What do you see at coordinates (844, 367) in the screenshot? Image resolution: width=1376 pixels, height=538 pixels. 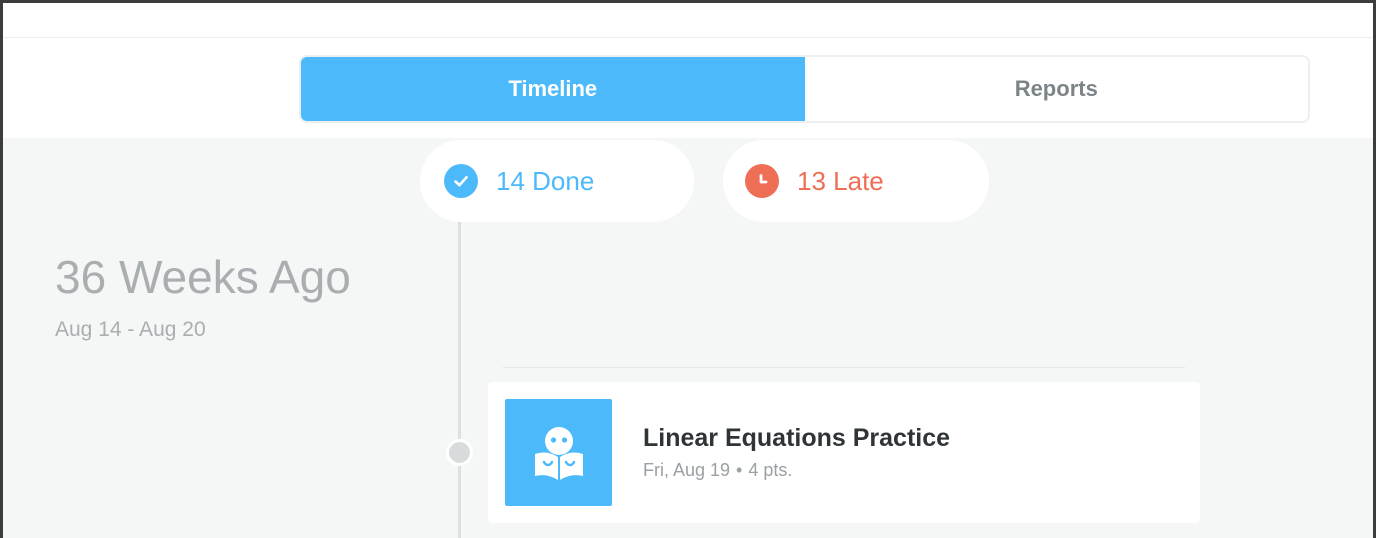 I see `section-divider` at bounding box center [844, 367].